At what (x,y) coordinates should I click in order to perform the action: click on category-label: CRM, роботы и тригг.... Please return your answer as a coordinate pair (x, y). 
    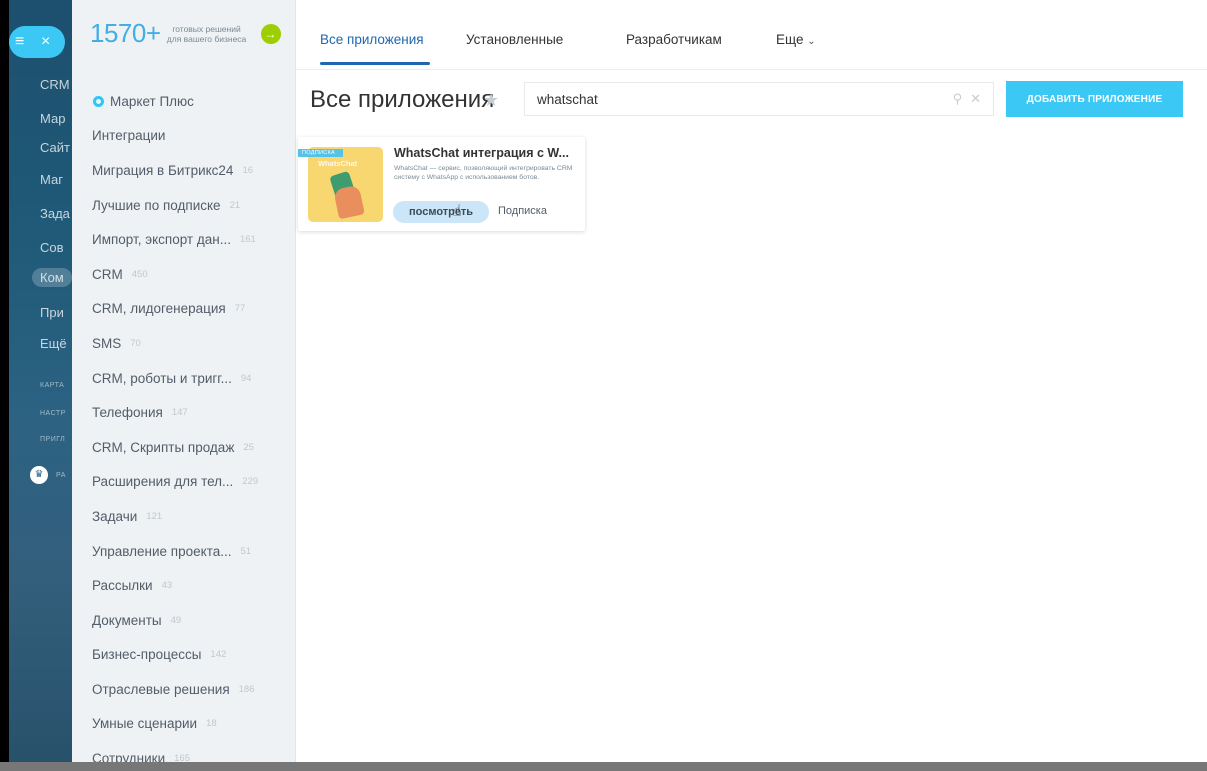
    Looking at the image, I should click on (162, 378).